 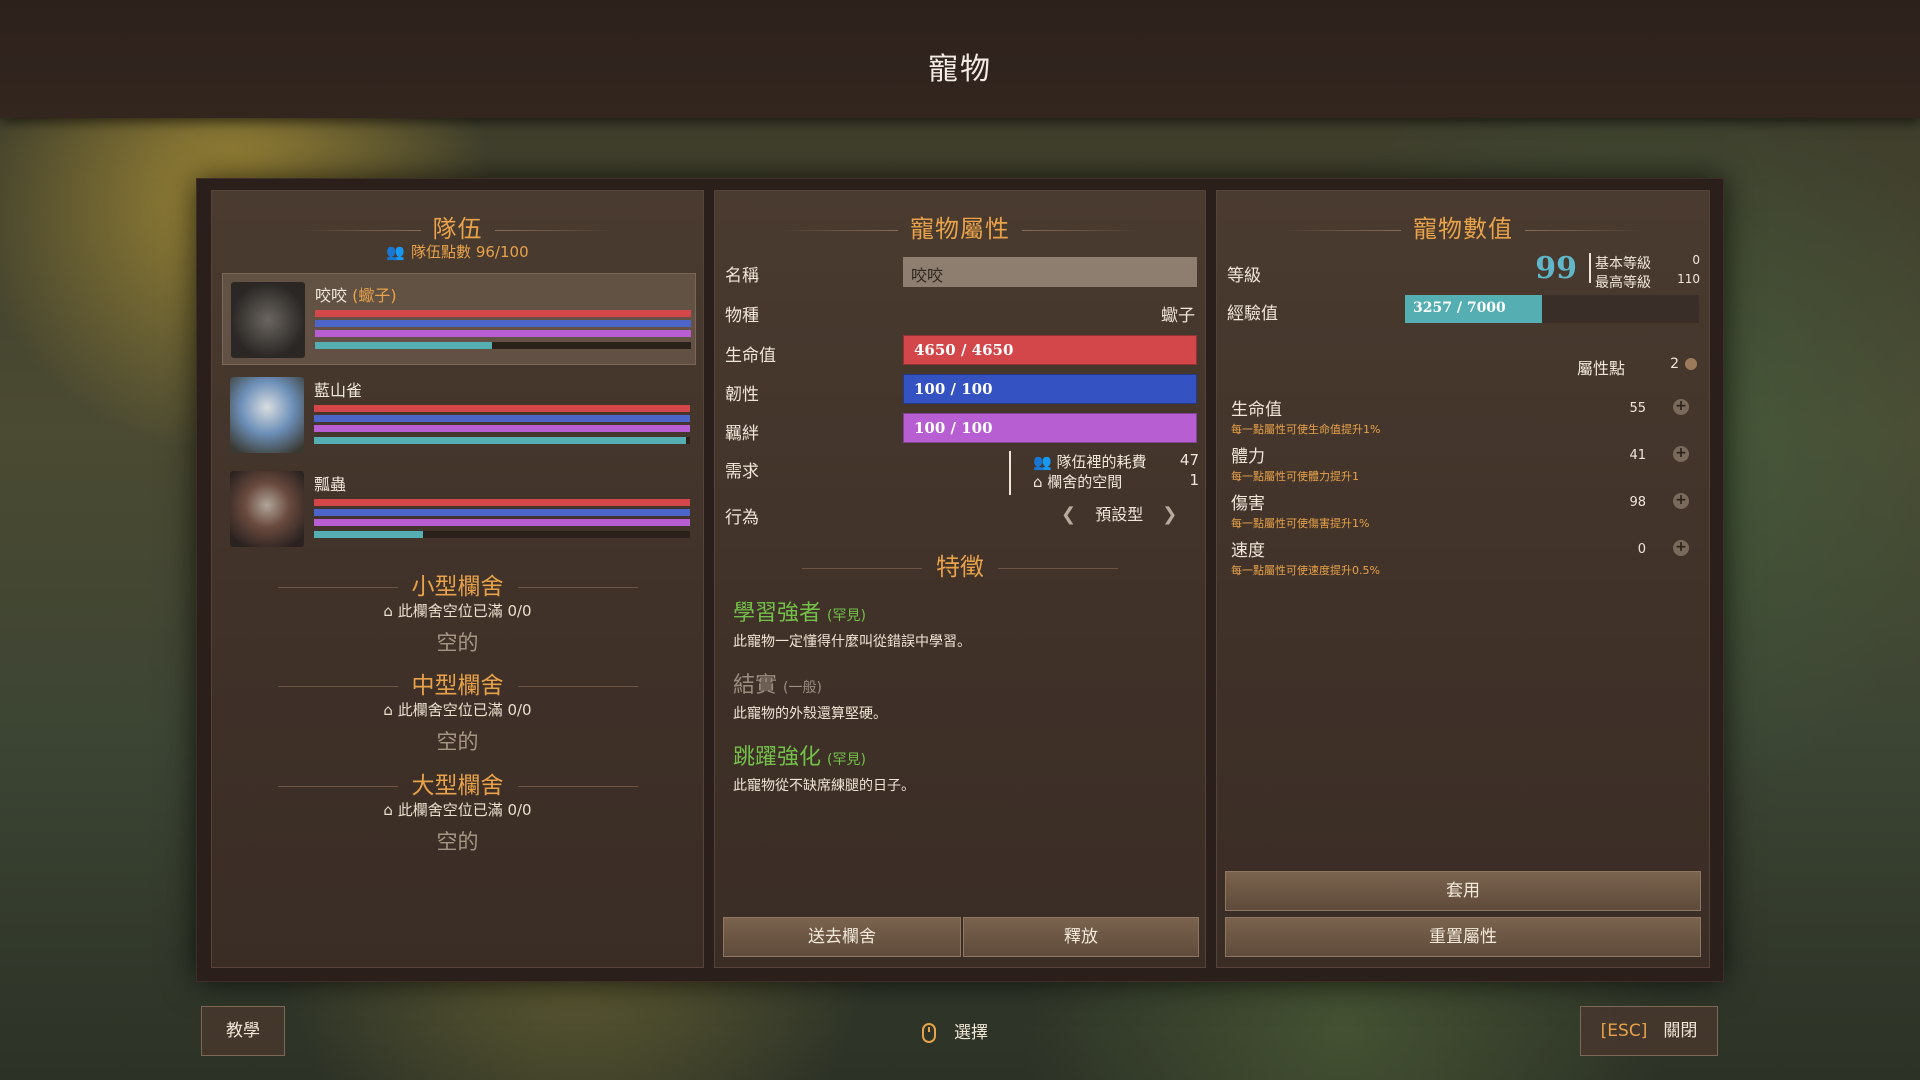 I want to click on pet-row-2: 瓢蟲, so click(x=459, y=509).